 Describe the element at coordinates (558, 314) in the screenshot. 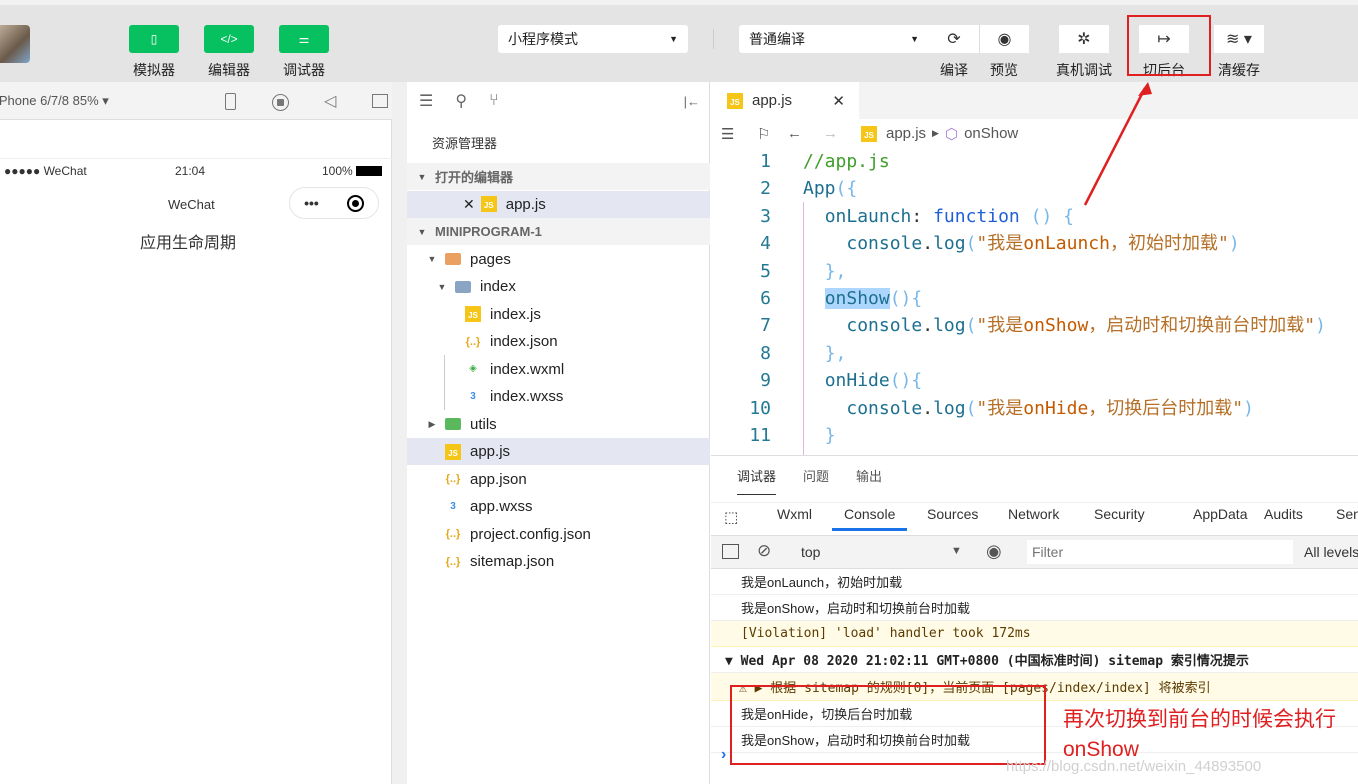

I see `tree-item: JS index.js` at that location.